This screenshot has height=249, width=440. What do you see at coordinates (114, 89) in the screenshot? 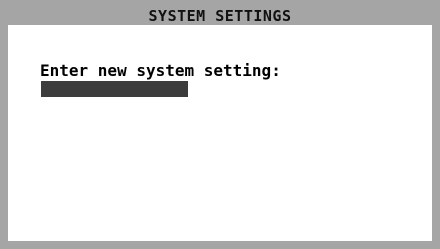
I see `system-setting-input` at bounding box center [114, 89].